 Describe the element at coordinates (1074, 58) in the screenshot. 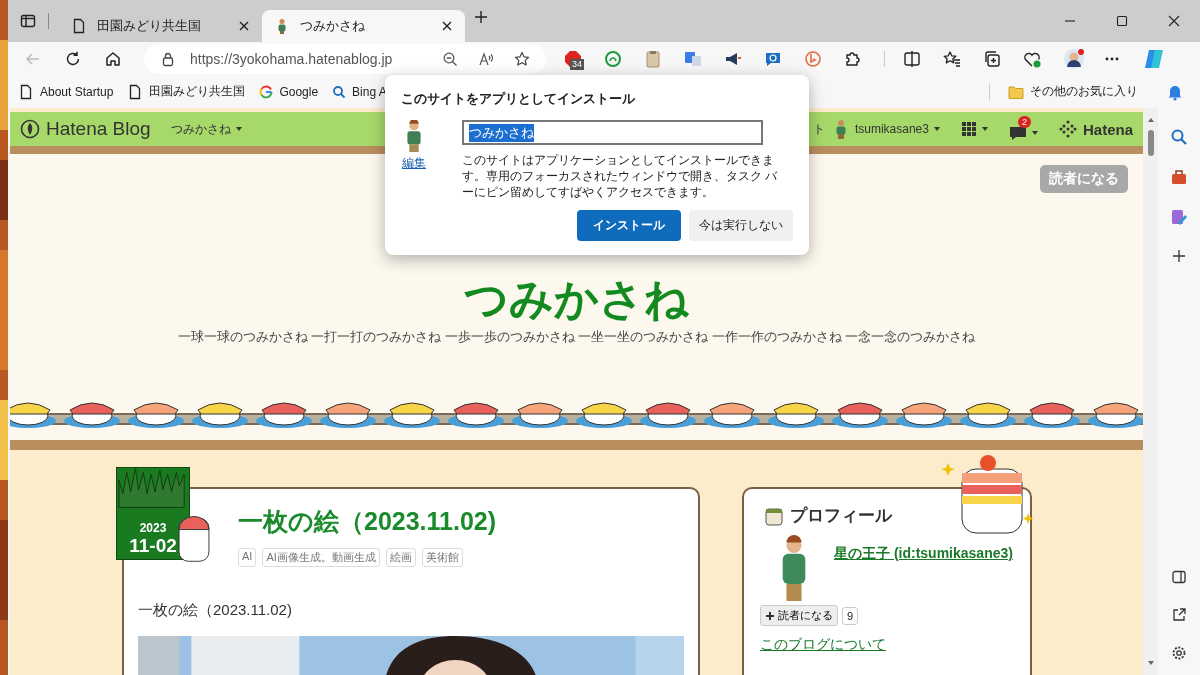

I see `profile-avatar-icon` at that location.